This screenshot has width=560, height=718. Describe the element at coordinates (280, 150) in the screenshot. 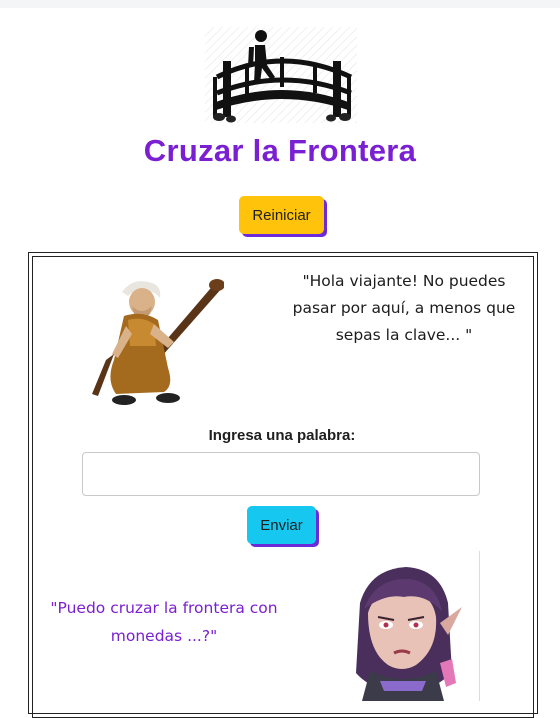

I see `page-title: Cruzar la Frontera` at that location.